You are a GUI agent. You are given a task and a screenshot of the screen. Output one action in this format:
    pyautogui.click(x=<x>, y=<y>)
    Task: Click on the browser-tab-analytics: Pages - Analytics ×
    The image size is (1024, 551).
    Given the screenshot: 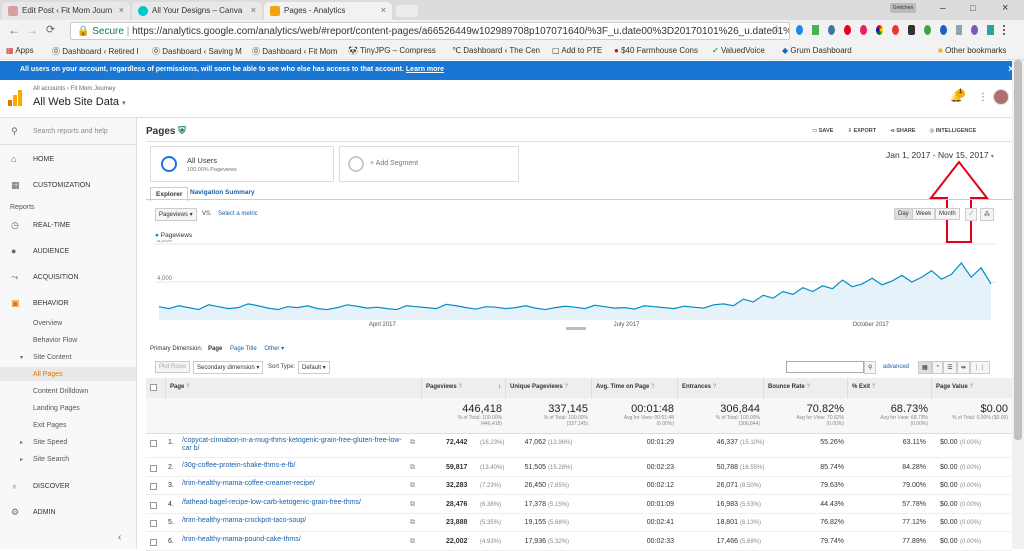 What is the action you would take?
    pyautogui.click(x=328, y=11)
    